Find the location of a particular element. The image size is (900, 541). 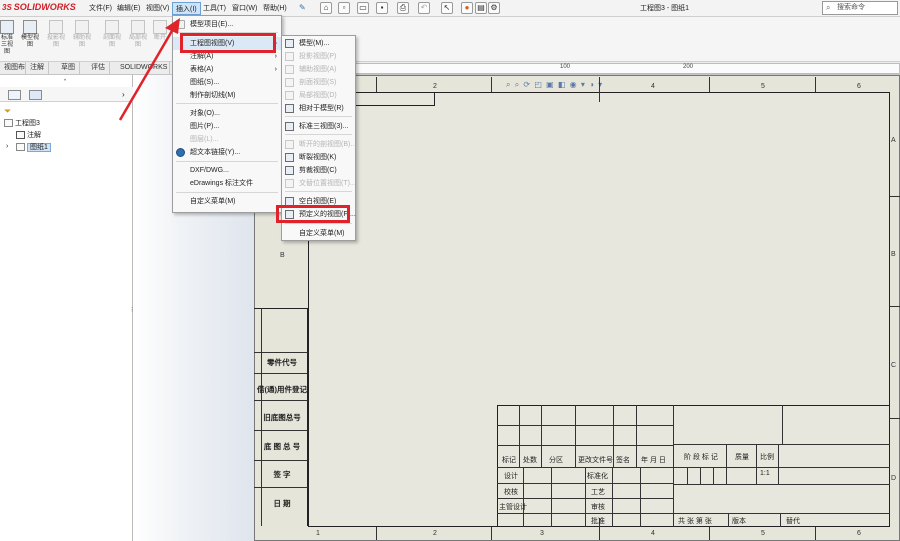

filter-icon: ⏷ is located at coordinates (7, 111).